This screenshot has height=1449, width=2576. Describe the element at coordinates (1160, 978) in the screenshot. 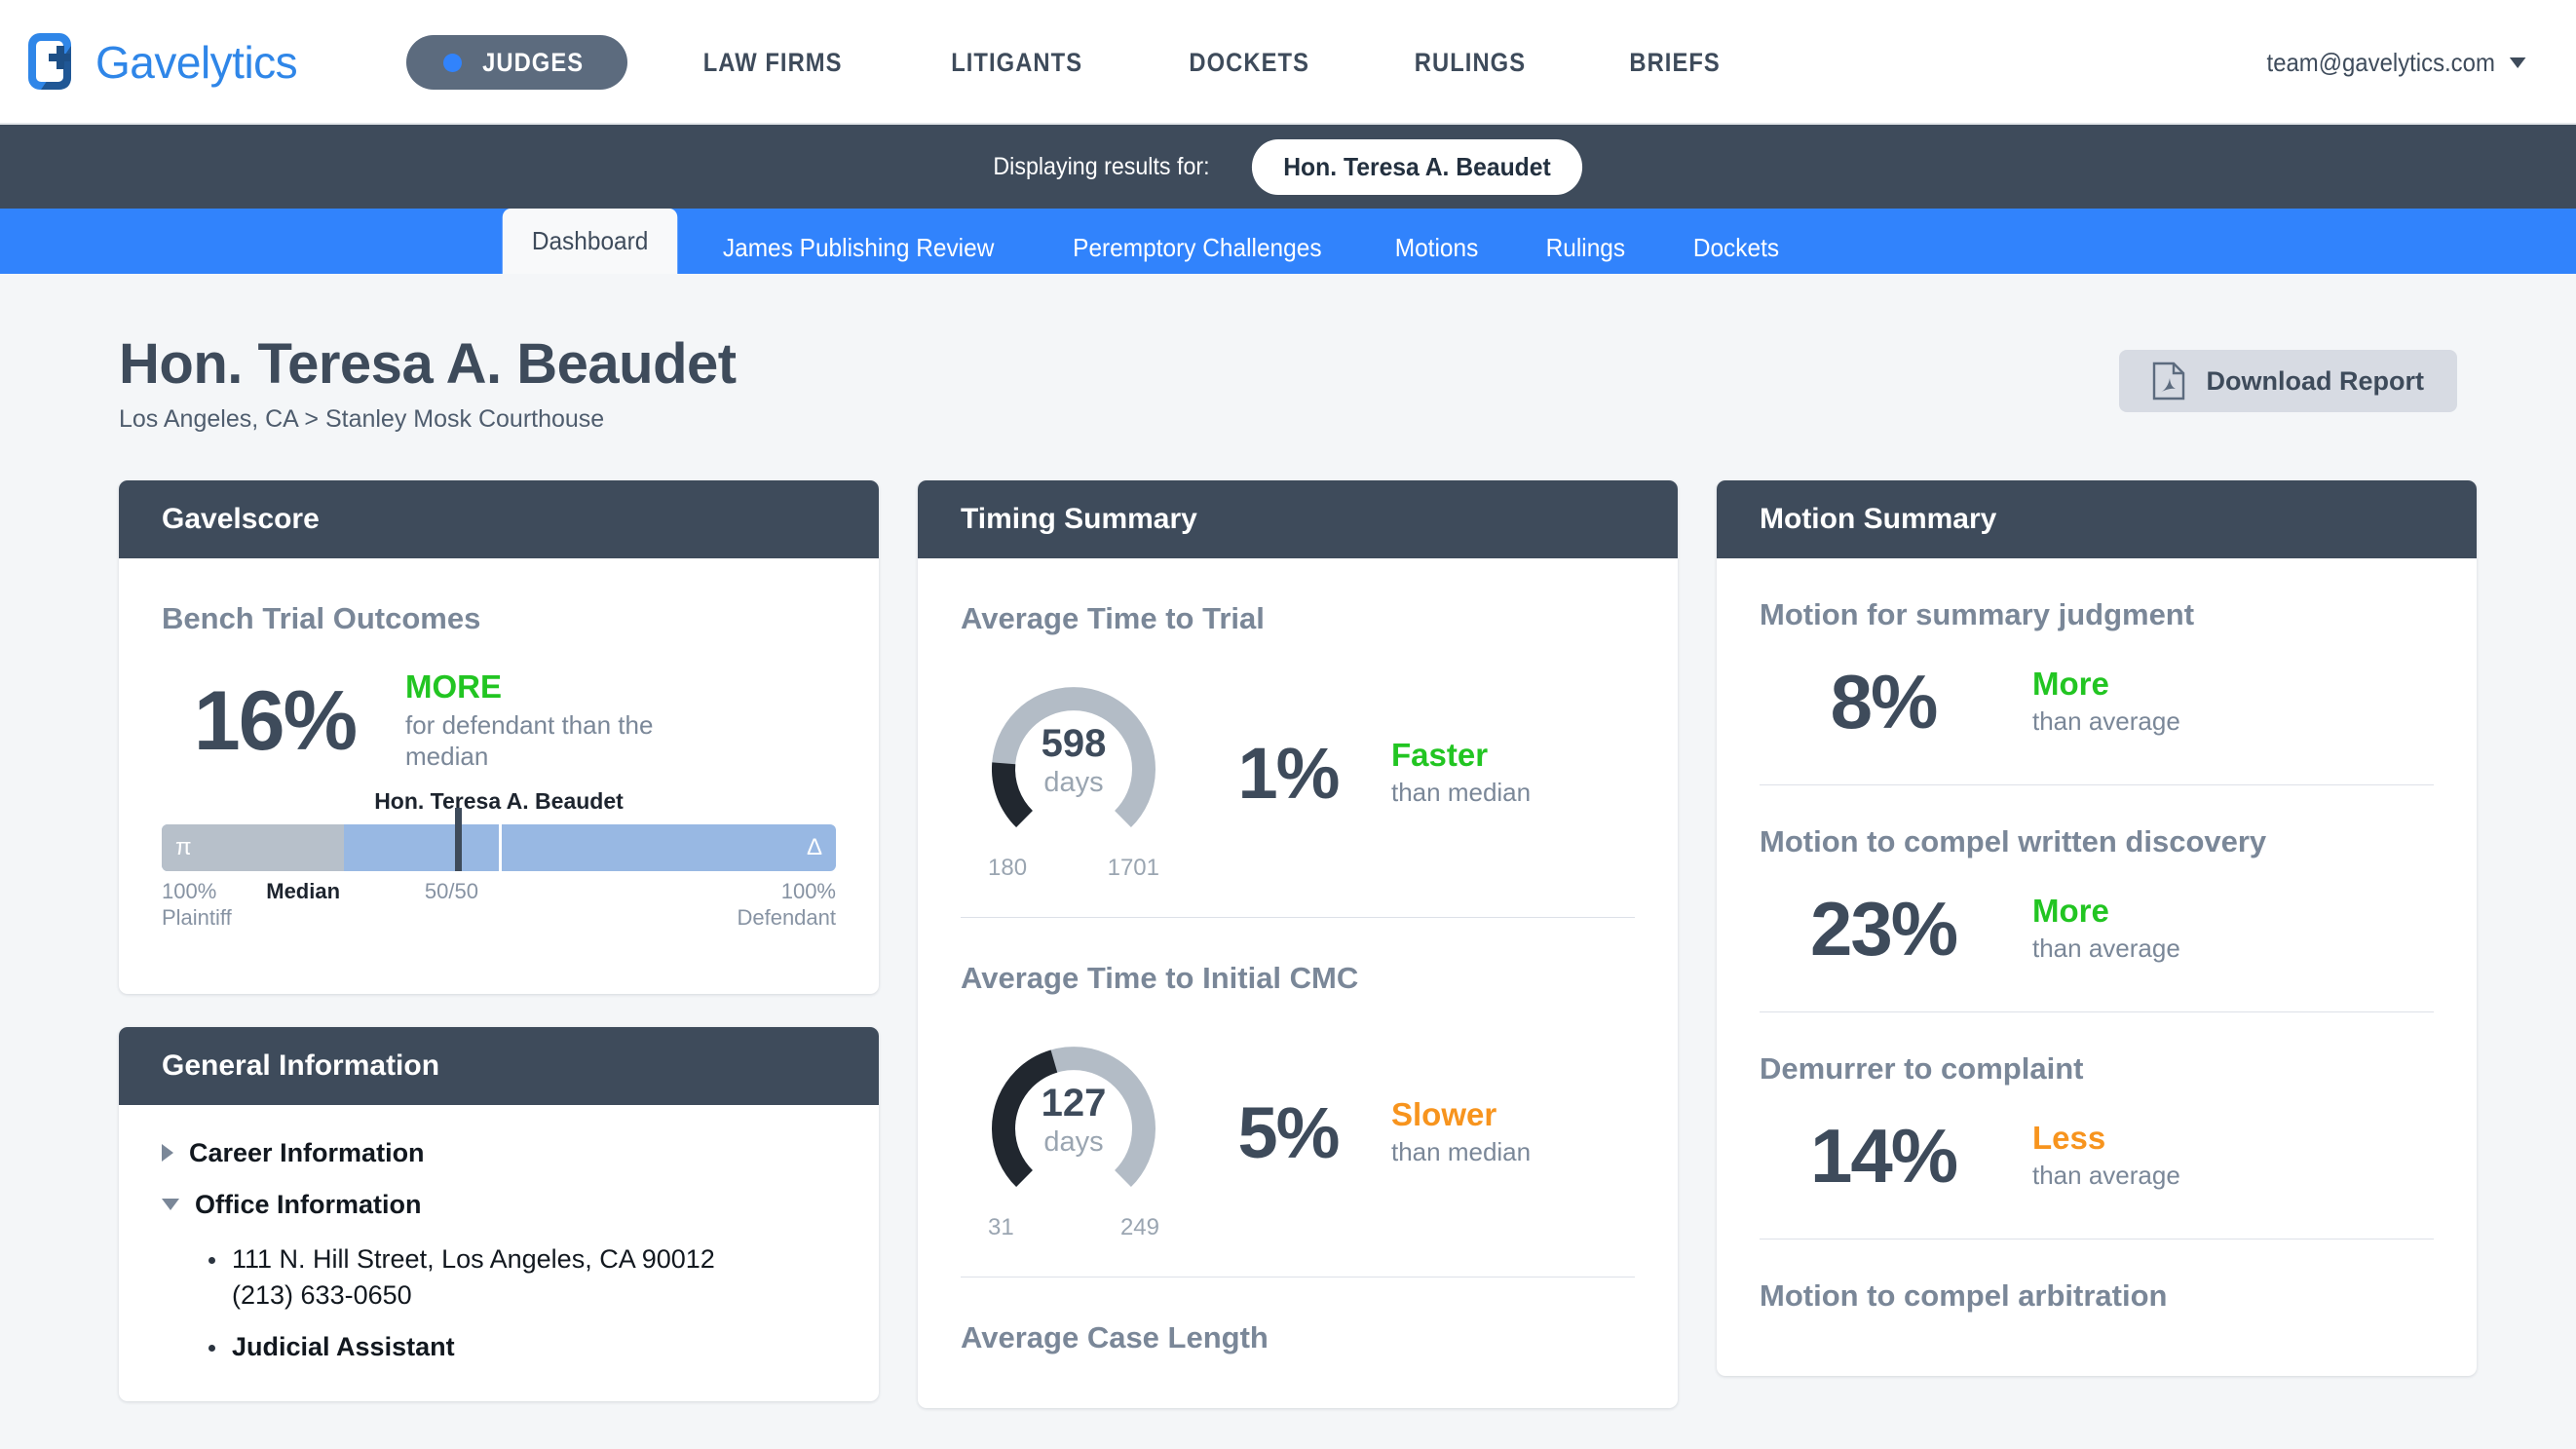

I see `average-time-to-initial-cmc-title: Average Time to Initial CMC` at that location.